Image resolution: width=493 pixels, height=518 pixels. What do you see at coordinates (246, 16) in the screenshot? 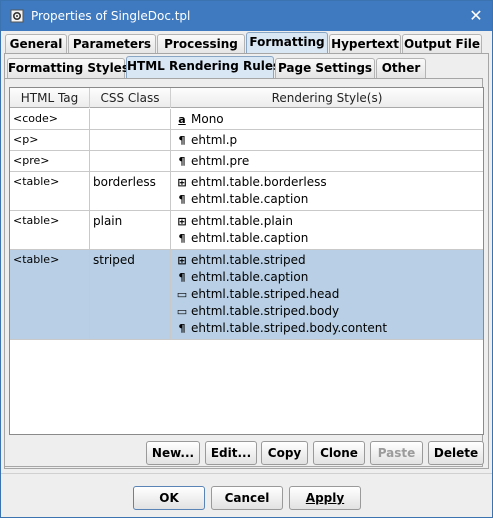
I see `title-bar: Properties of SingleDoc.tpl ✕` at bounding box center [246, 16].